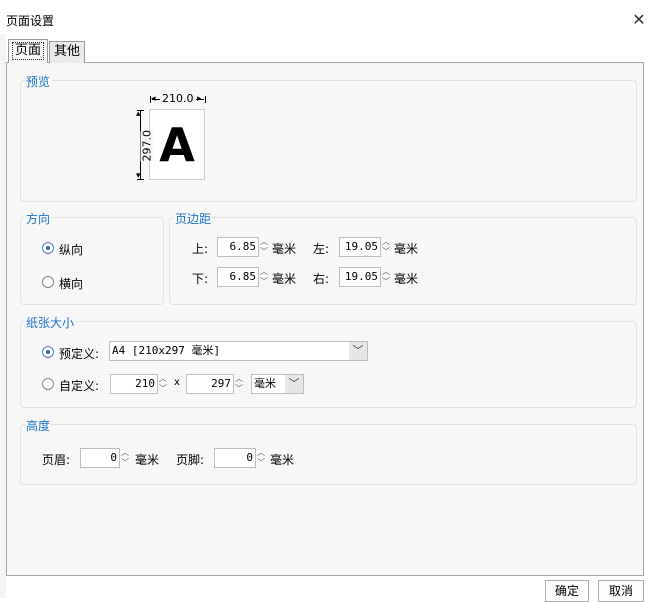 This screenshot has width=650, height=602. What do you see at coordinates (238, 277) in the screenshot?
I see `margin-bottom-input: 6.85` at bounding box center [238, 277].